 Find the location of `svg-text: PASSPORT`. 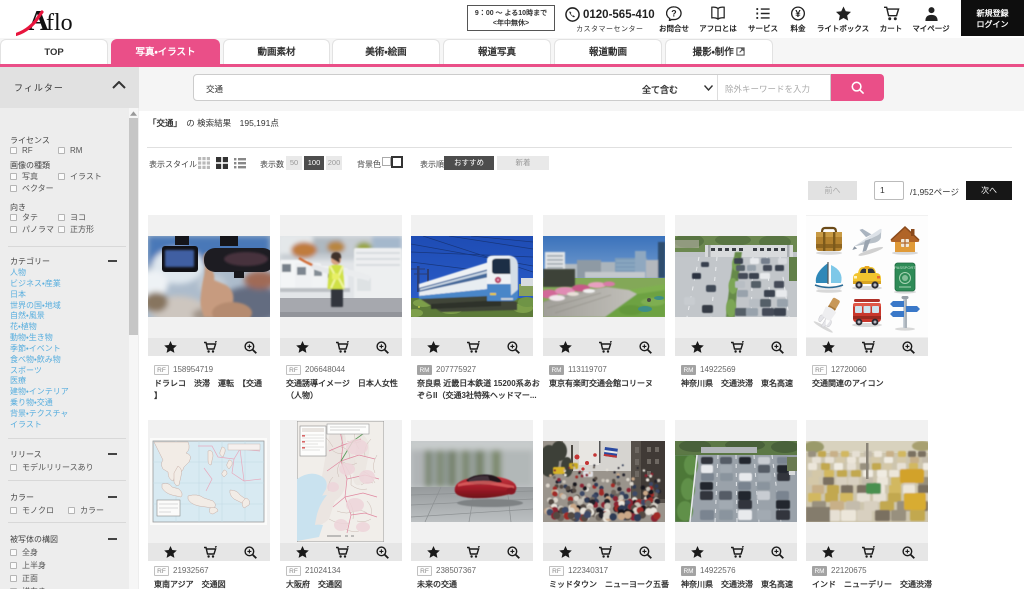

svg-text: PASSPORT is located at coordinates (905, 267).